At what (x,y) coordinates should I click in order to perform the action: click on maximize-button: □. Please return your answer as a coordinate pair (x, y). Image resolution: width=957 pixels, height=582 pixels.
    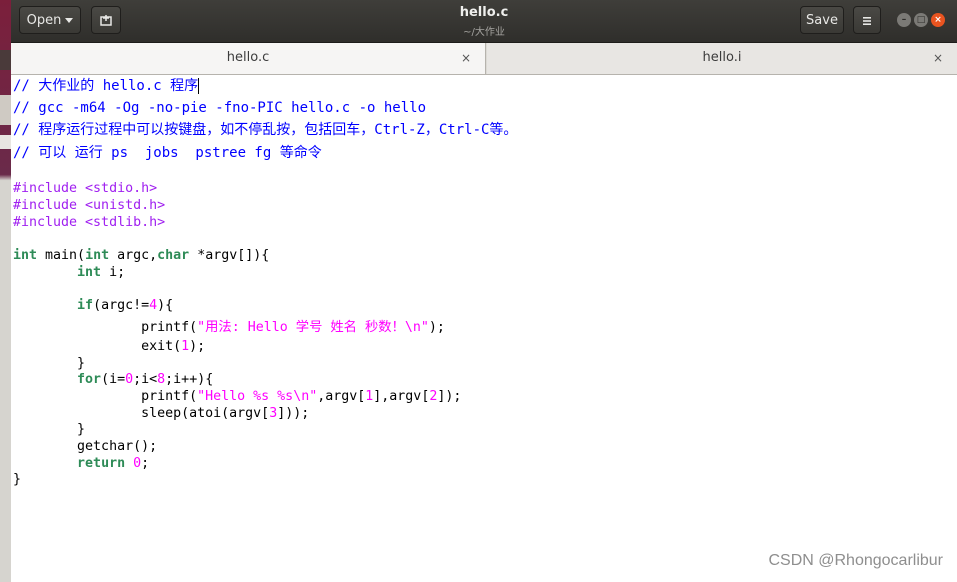
    Looking at the image, I should click on (921, 20).